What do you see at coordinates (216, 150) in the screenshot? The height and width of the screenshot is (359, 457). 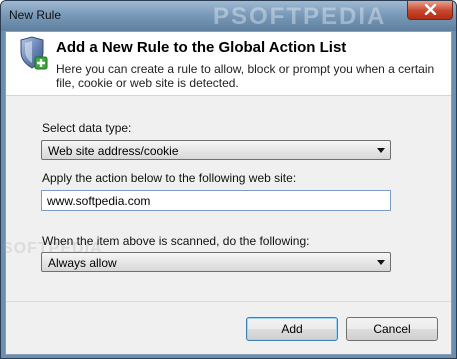 I see `data-type-select: Web site address/cookie` at bounding box center [216, 150].